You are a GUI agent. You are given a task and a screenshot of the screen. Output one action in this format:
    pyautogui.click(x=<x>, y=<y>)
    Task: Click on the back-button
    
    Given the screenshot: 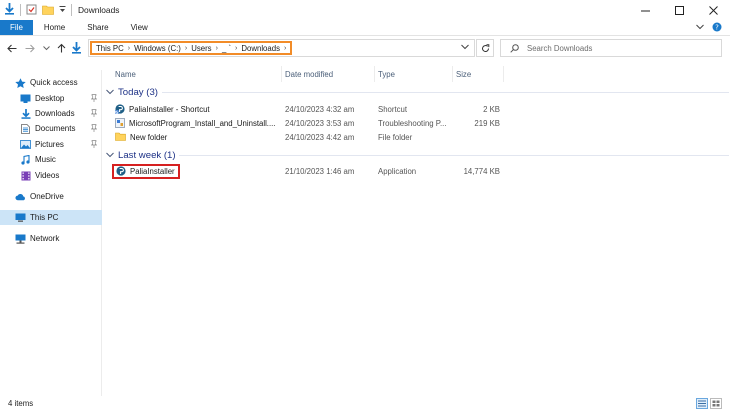 What is the action you would take?
    pyautogui.click(x=12, y=48)
    